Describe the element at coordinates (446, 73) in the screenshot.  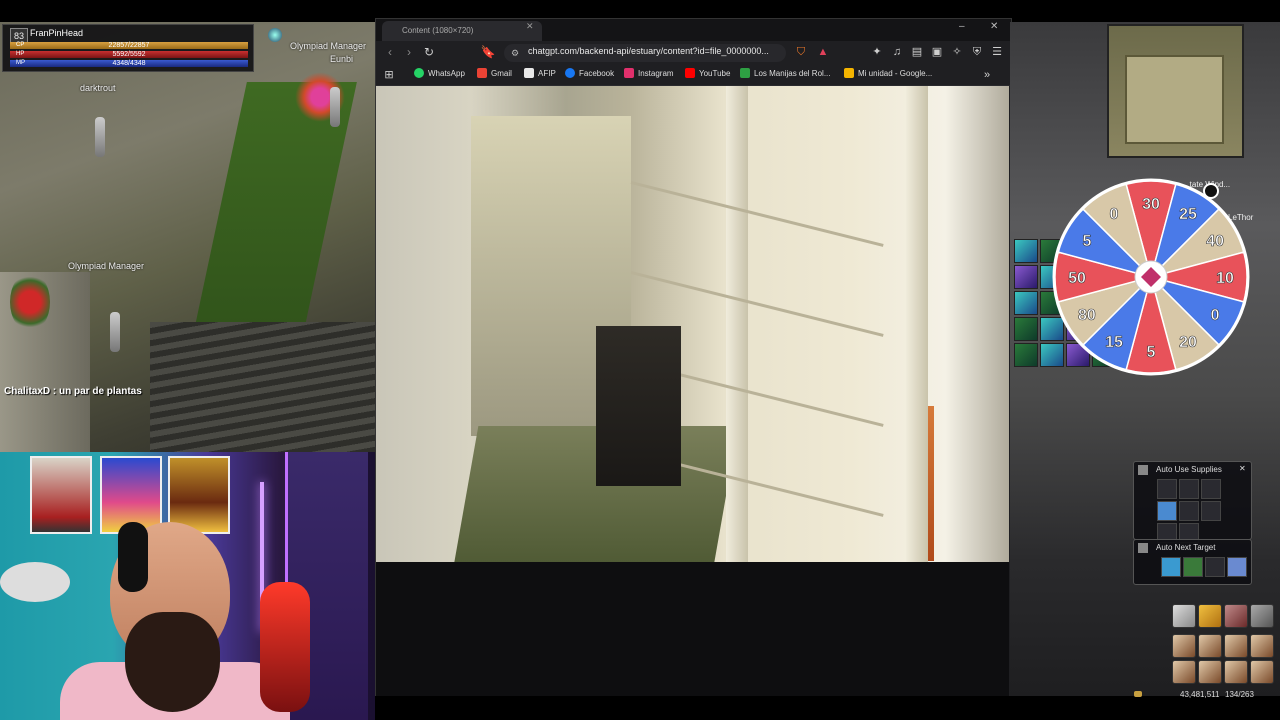
I see `bookmark-label: WhatsApp` at that location.